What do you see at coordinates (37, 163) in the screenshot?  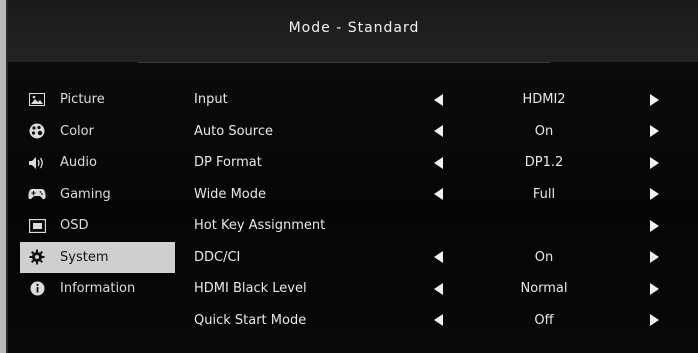 I see `speaker-icon` at bounding box center [37, 163].